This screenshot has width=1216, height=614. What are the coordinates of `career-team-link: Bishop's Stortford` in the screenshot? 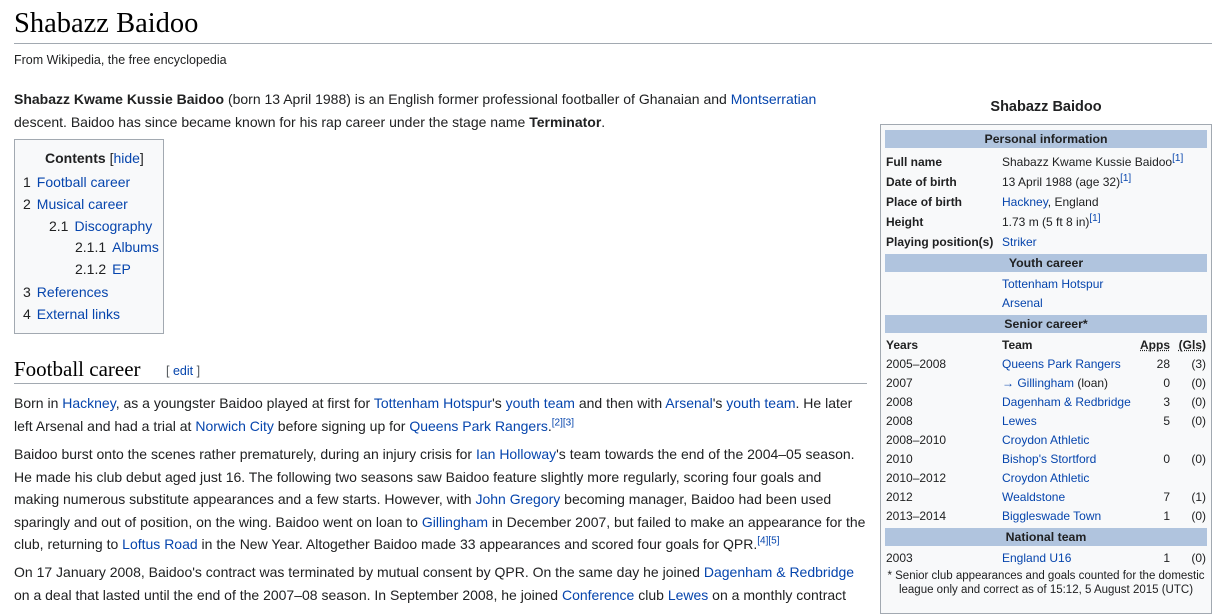 It's located at (1049, 459).